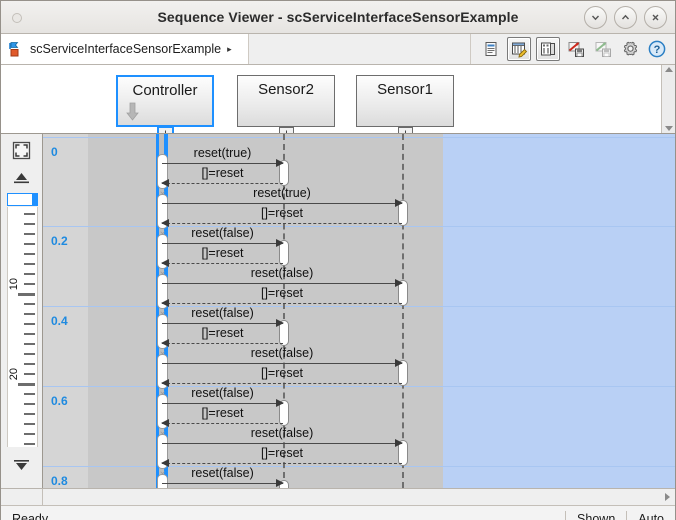 The height and width of the screenshot is (520, 676). Describe the element at coordinates (165, 101) in the screenshot. I see `lifeline-box-controller: Controller` at that location.